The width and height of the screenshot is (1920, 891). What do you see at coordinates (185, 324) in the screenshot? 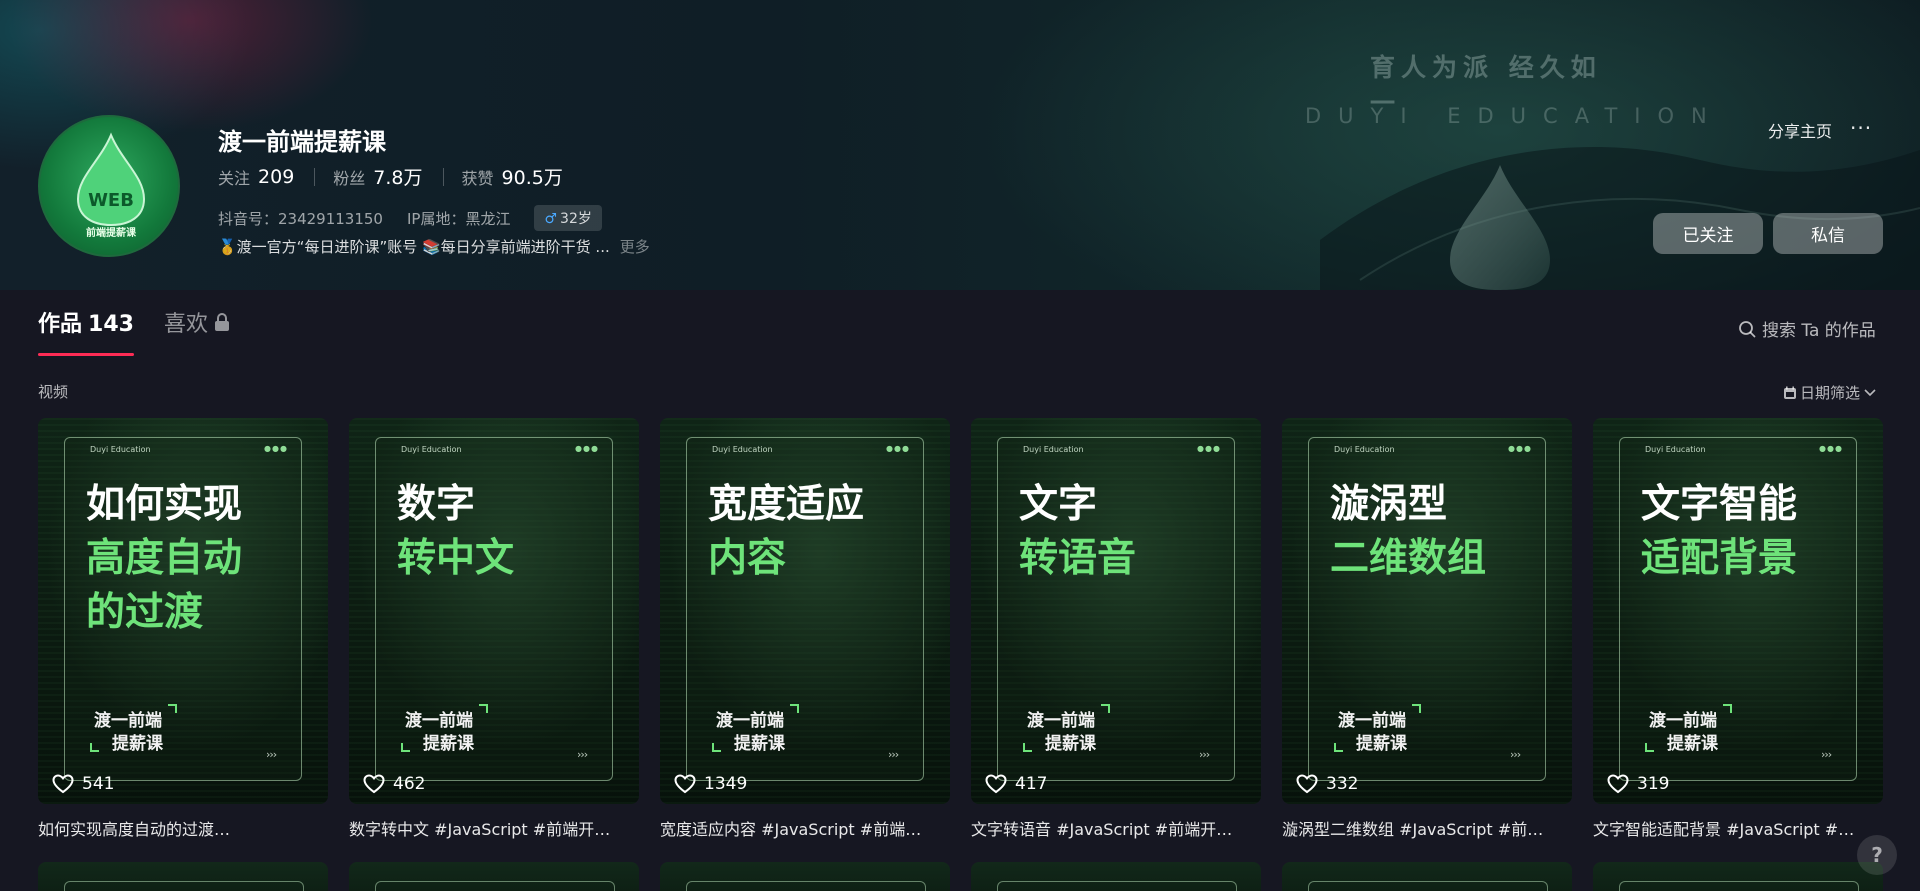
I see `tab-likes-label: 喜欢` at bounding box center [185, 324].